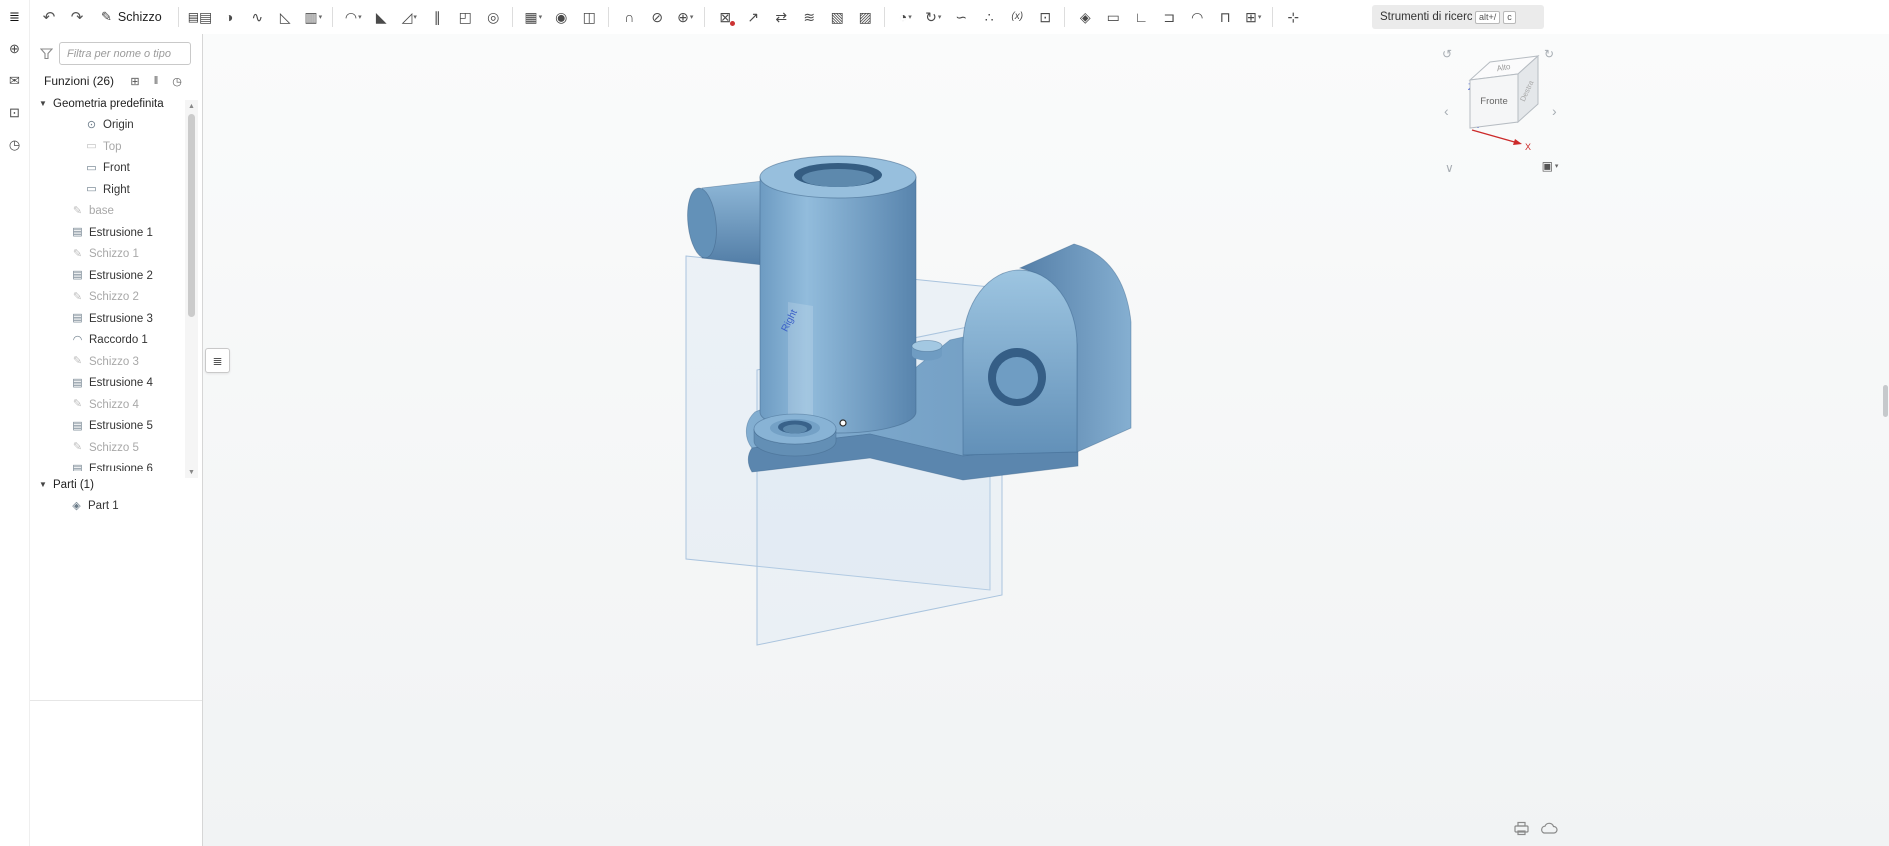  I want to click on feature-tree-row: ▼ Right, so click(108, 190).